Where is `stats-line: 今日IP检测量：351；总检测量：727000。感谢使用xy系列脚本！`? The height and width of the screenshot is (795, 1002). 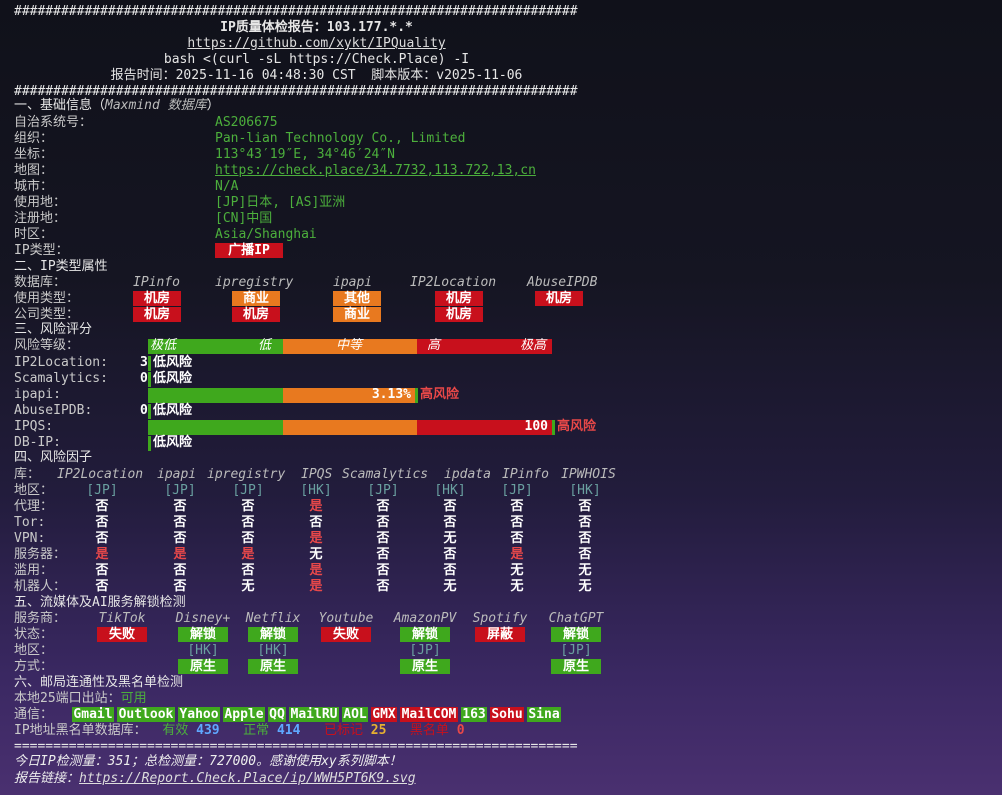 stats-line: 今日IP检测量：351；总检测量：727000。感谢使用xy系列脚本！ is located at coordinates (208, 761).